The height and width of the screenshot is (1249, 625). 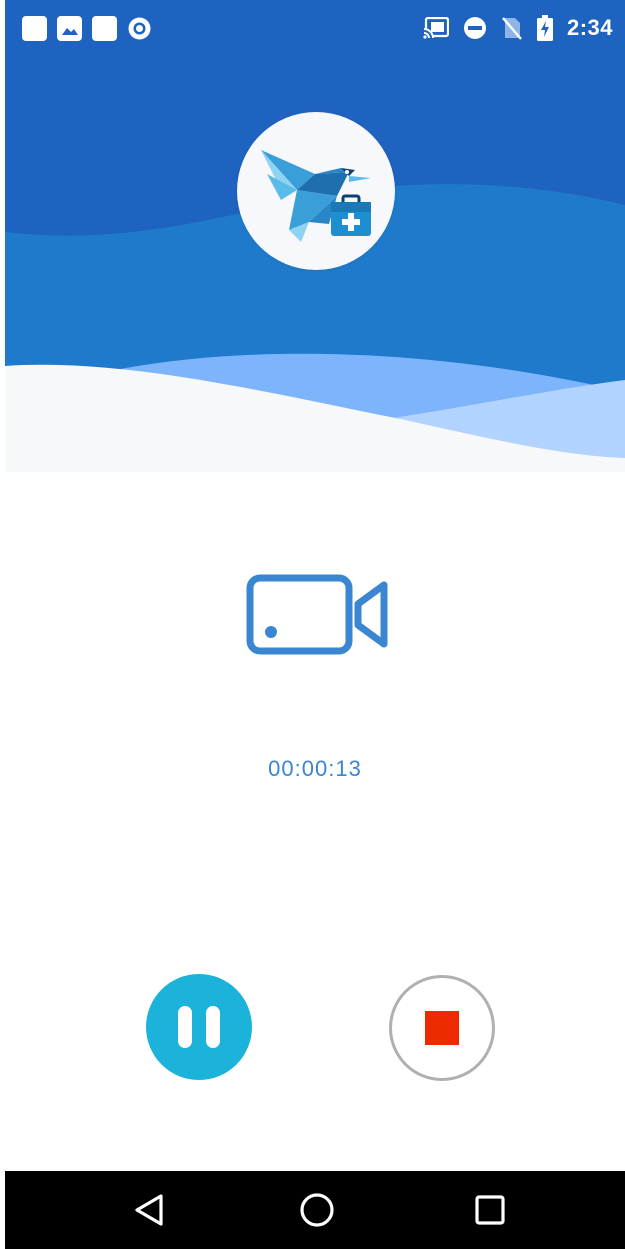 I want to click on pause-button, so click(x=199, y=1027).